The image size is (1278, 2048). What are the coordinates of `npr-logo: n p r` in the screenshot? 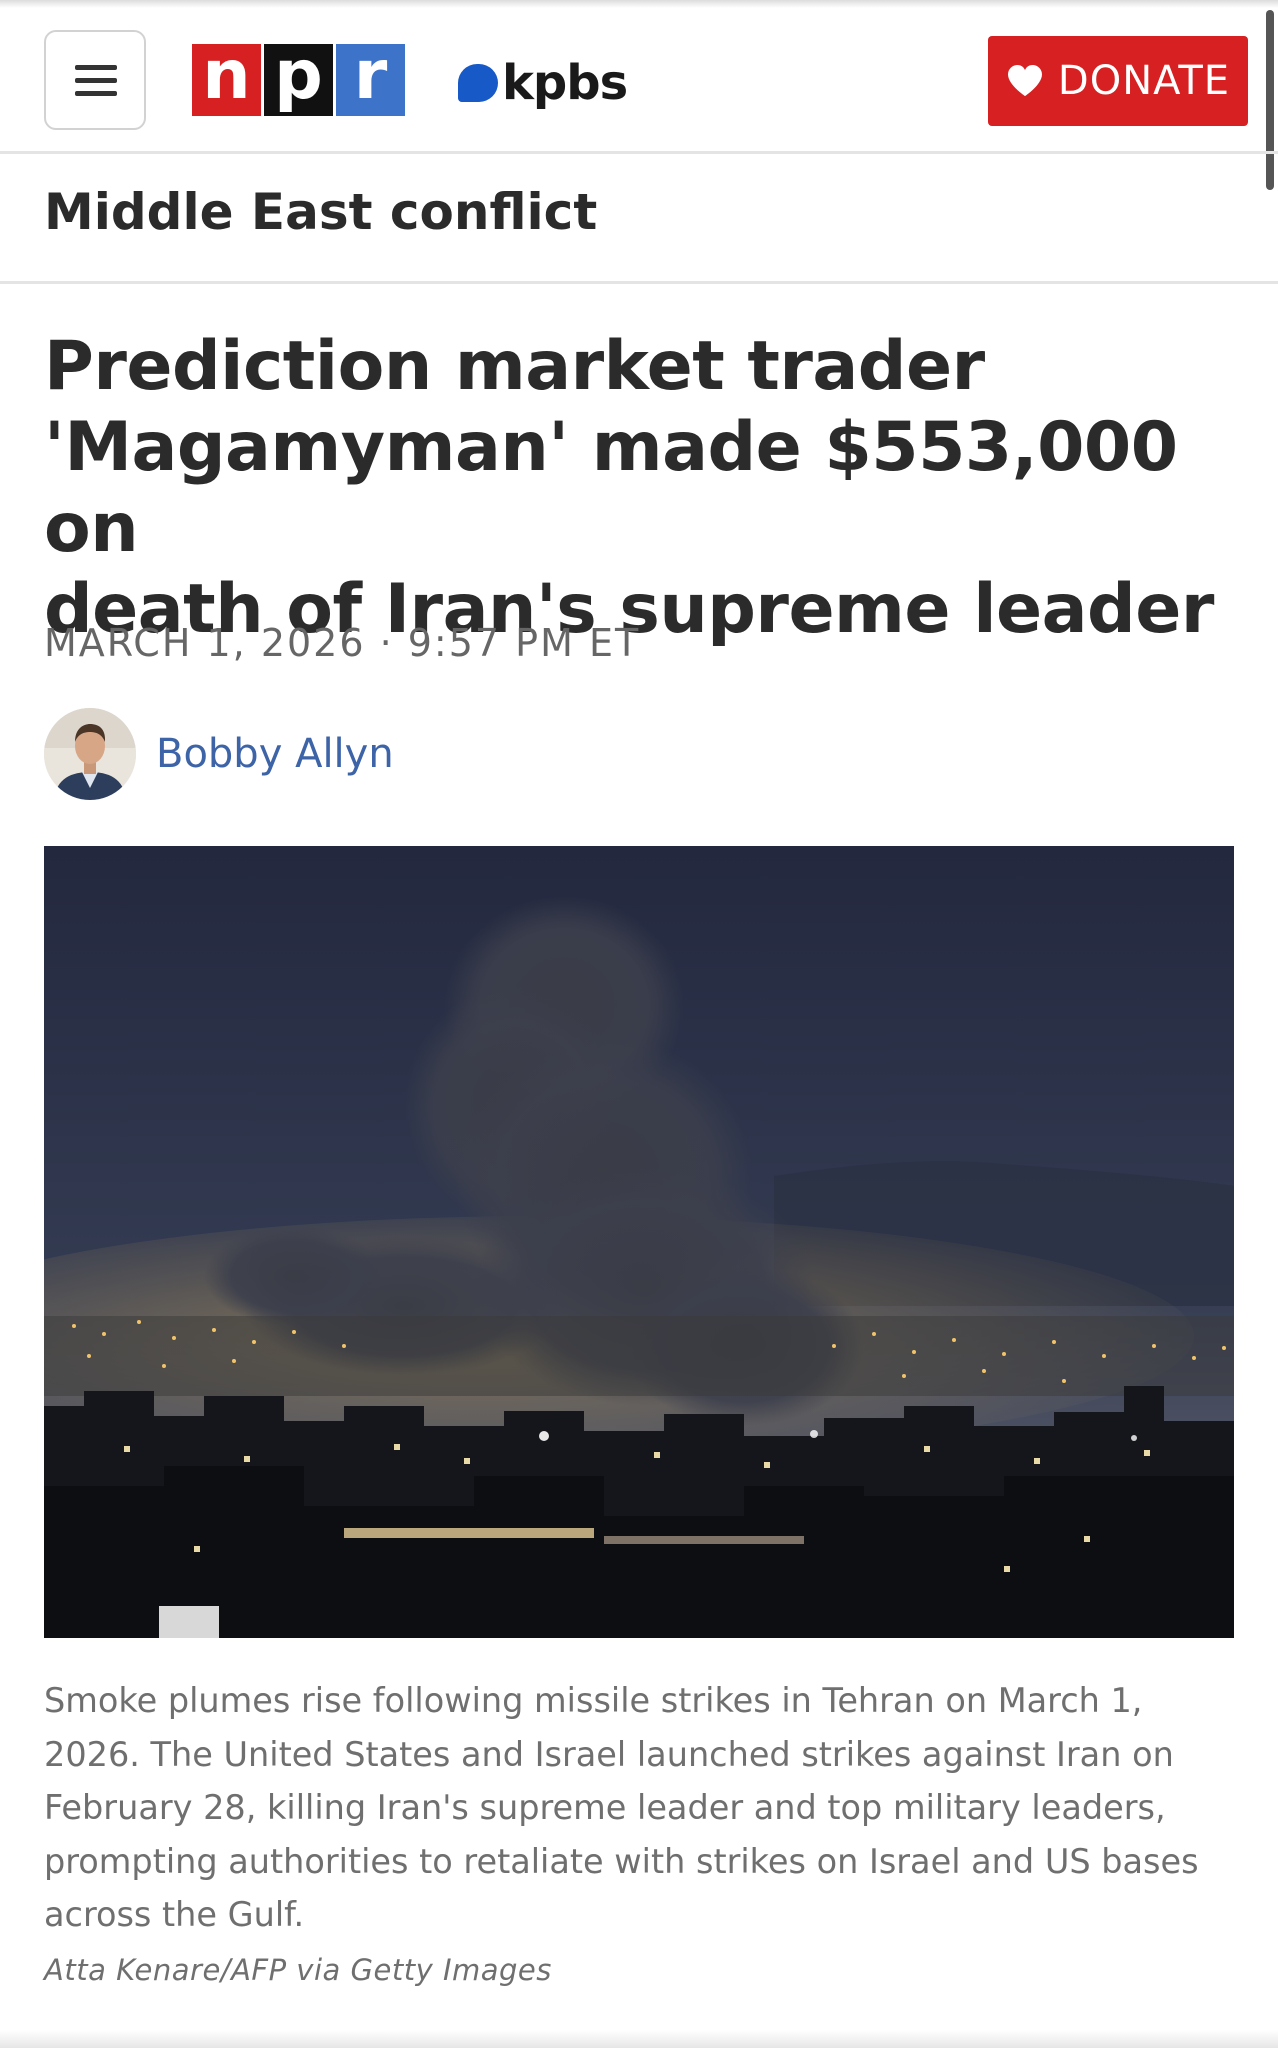 It's located at (298, 80).